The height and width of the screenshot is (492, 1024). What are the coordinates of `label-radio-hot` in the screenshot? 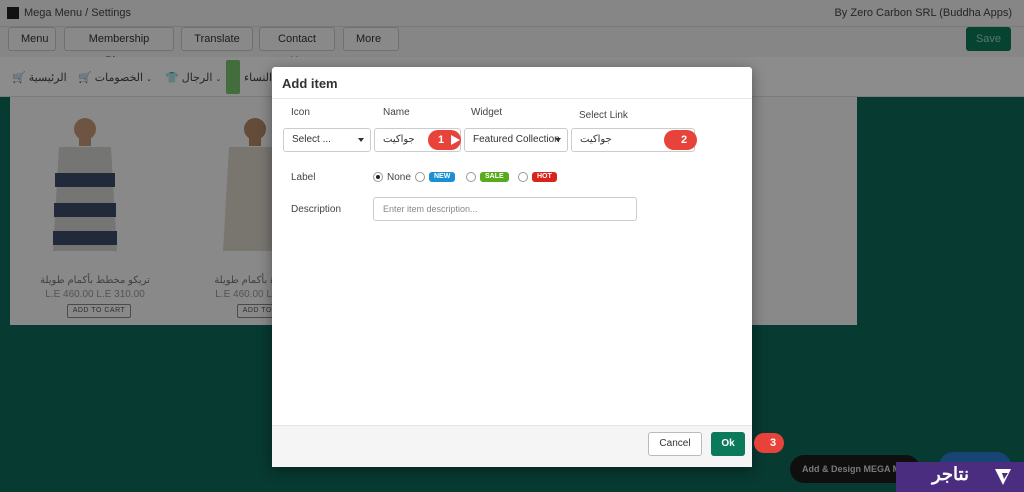 It's located at (523, 177).